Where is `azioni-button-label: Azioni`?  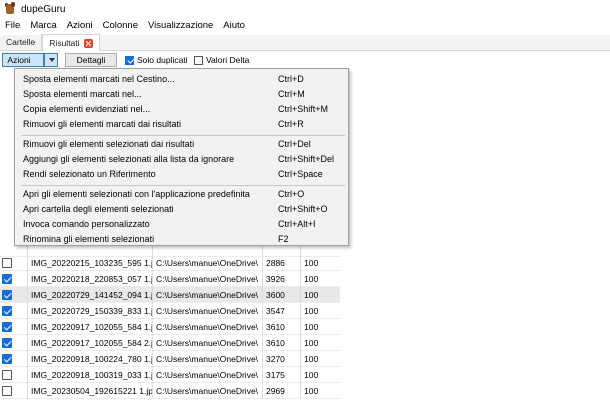 azioni-button-label: Azioni is located at coordinates (19, 60).